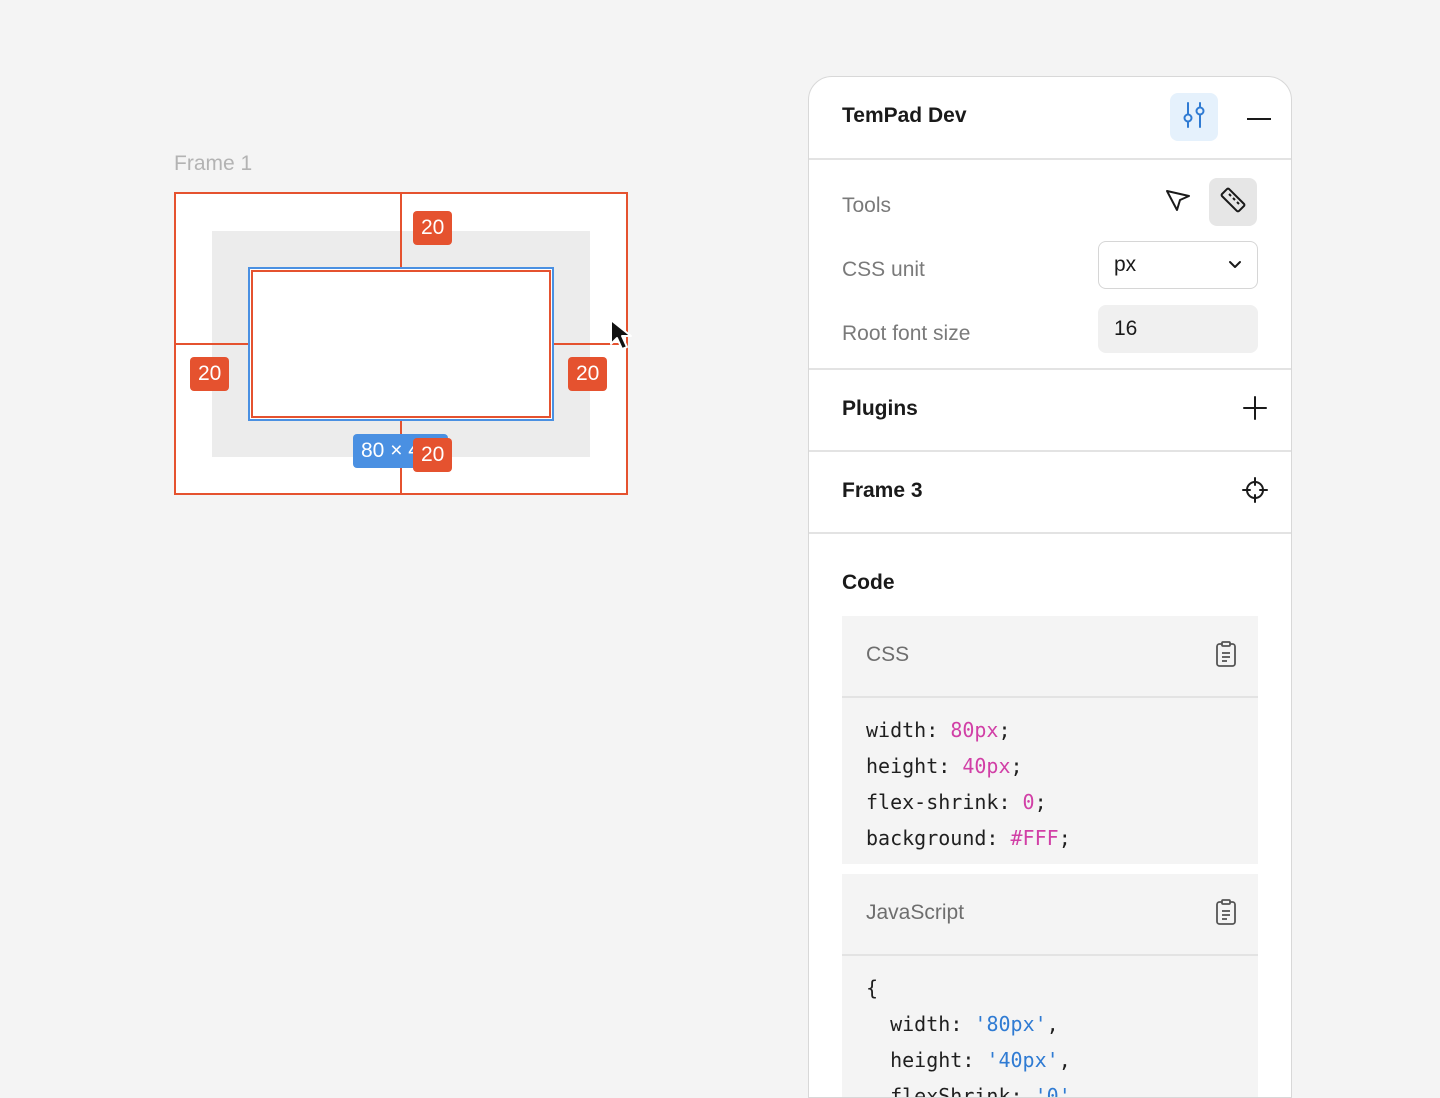 This screenshot has height=1098, width=1440. I want to click on pointer-icon, so click(1178, 202).